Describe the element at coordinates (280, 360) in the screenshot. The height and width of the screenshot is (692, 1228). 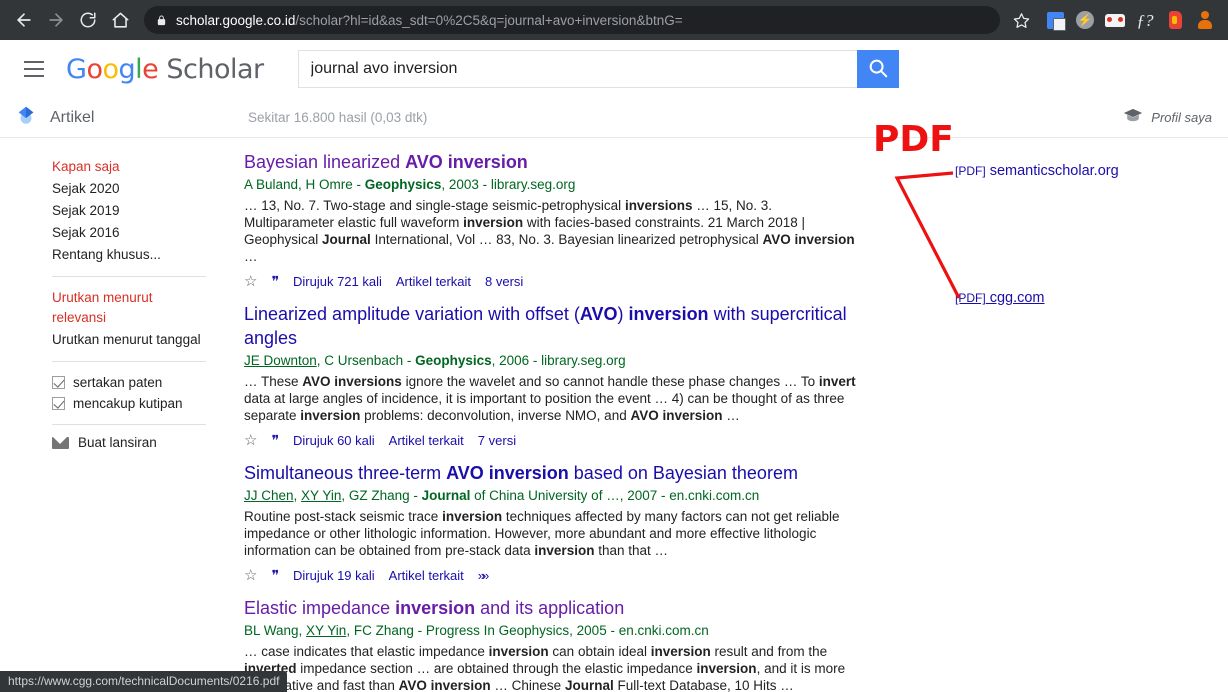
I see `author-link: JE Downton` at that location.